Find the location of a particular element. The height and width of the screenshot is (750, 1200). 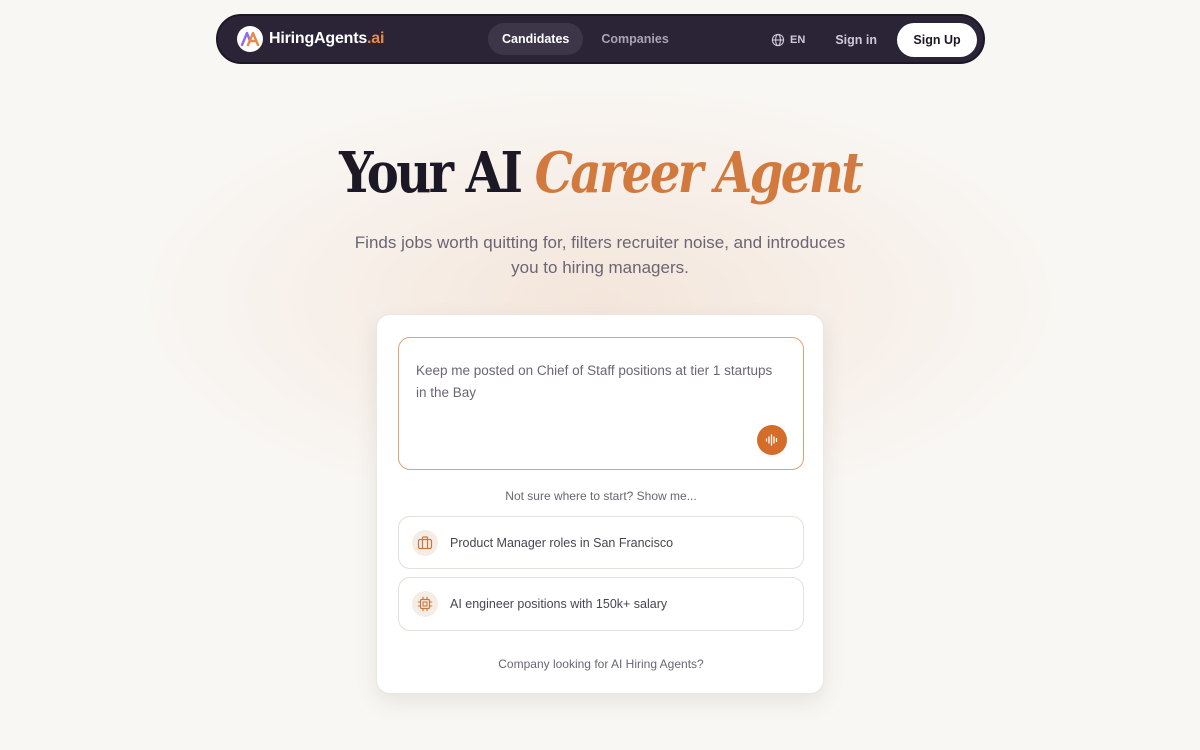

suggestion-product-manager: Product Manager roles in San Francisco is located at coordinates (601, 542).